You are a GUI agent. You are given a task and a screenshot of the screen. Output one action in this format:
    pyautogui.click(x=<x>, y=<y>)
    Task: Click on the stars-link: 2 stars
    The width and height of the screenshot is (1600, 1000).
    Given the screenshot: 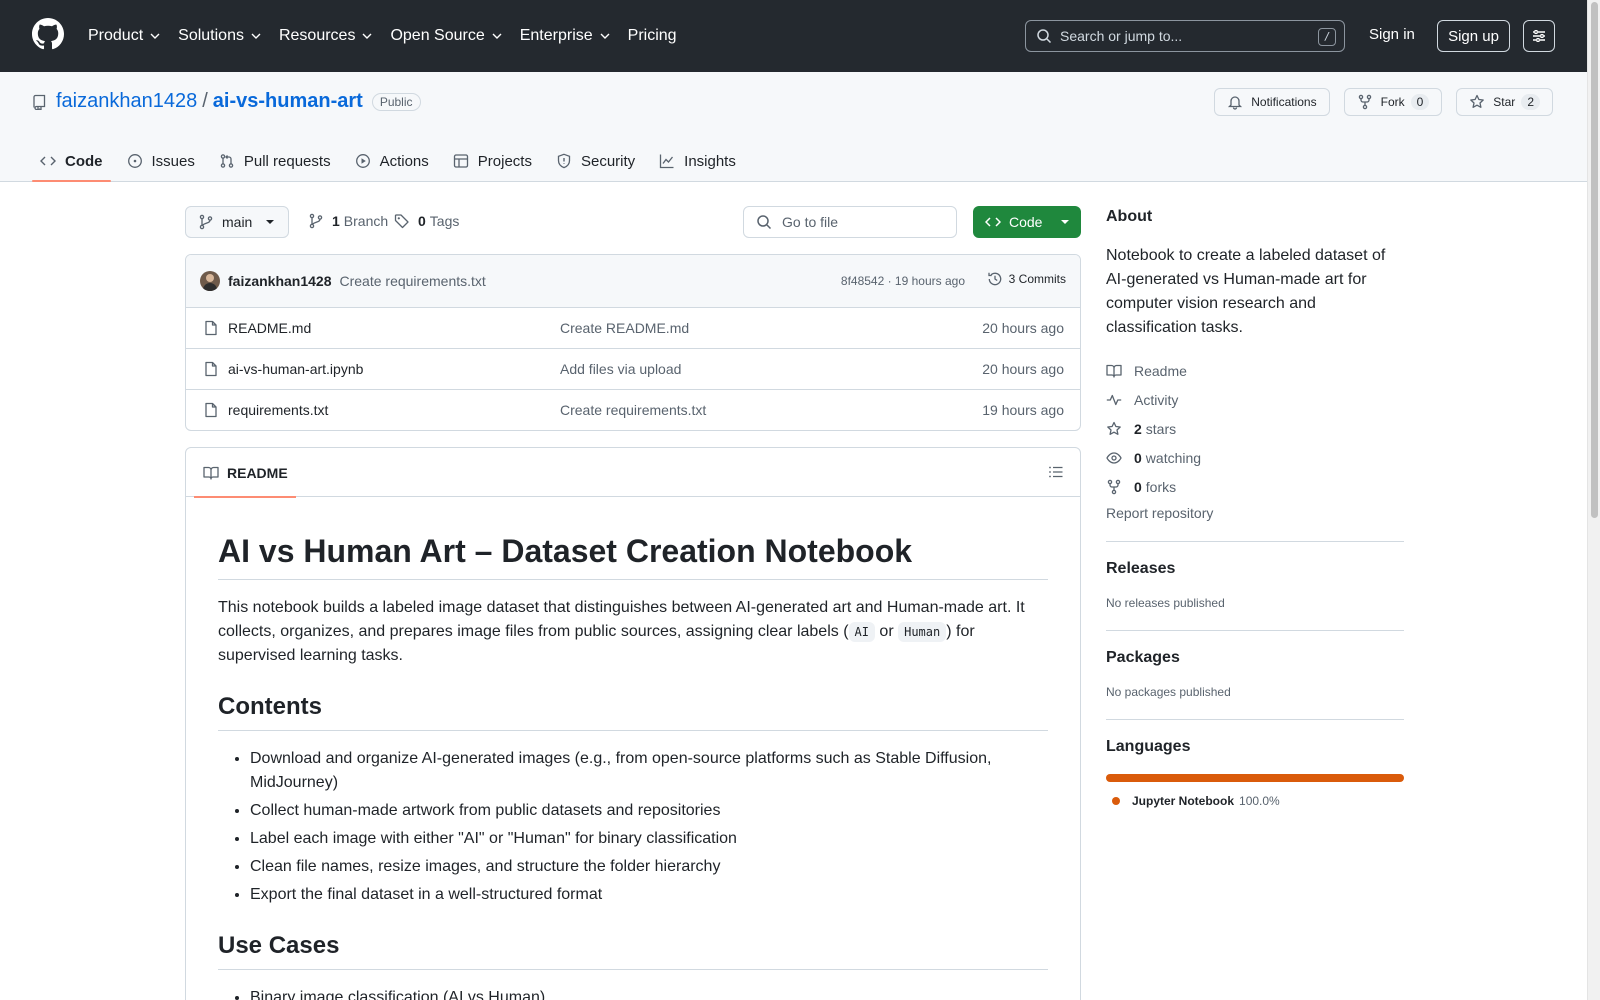 What is the action you would take?
    pyautogui.click(x=1255, y=428)
    